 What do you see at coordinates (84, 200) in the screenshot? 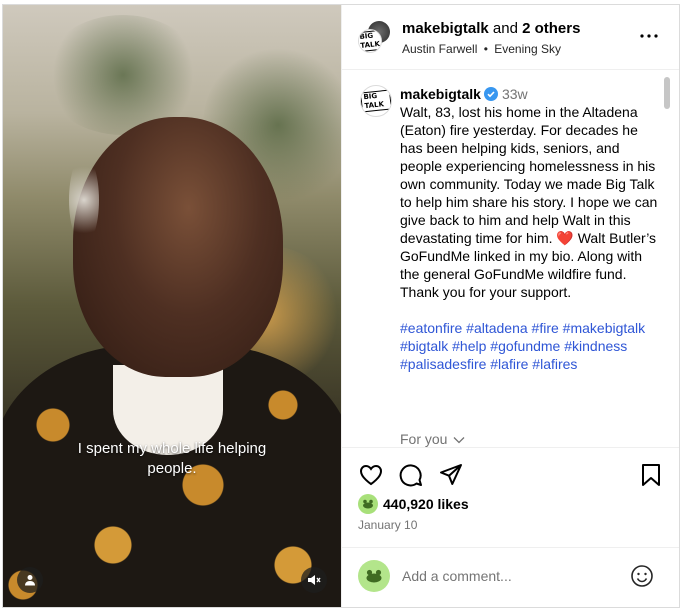
I see `gray-hair` at bounding box center [84, 200].